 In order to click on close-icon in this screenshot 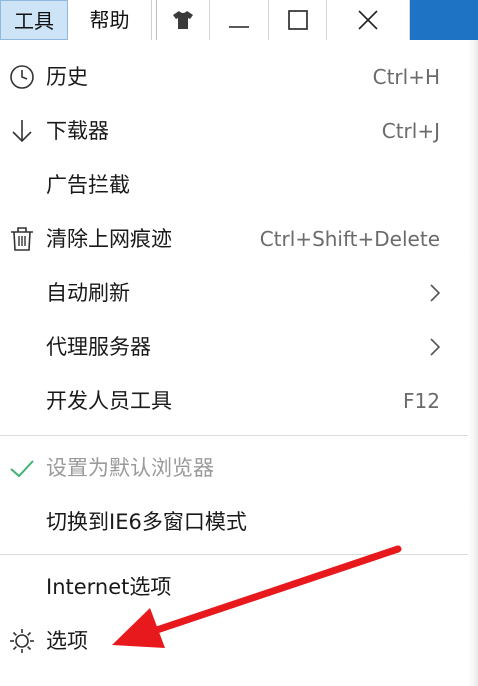, I will do `click(368, 20)`.